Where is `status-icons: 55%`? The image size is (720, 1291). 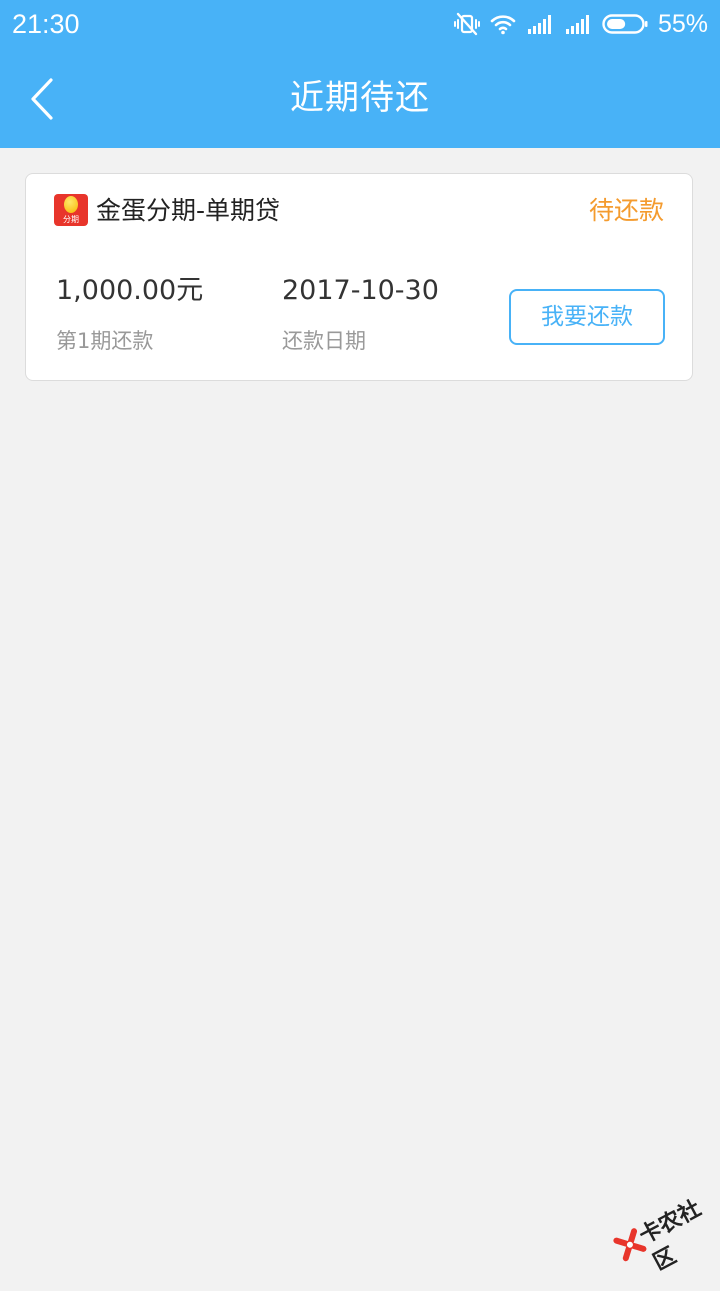 status-icons: 55% is located at coordinates (580, 24).